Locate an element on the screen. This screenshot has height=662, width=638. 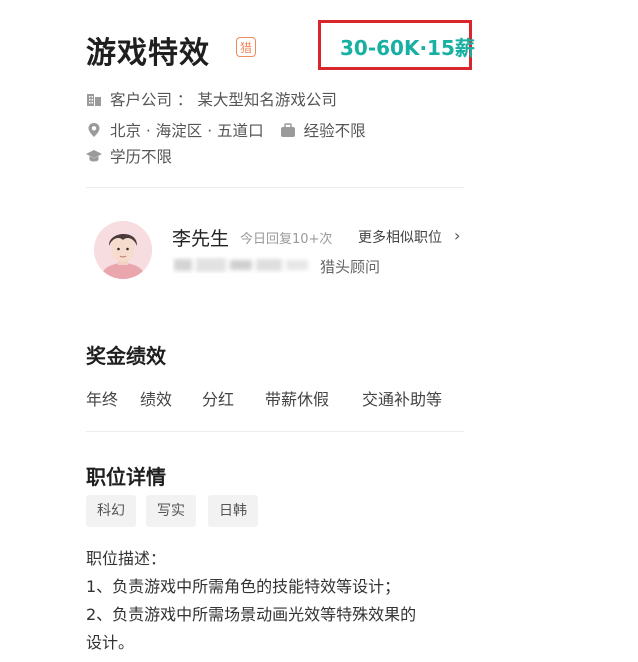
benefit-item: 交通补助等 is located at coordinates (402, 399).